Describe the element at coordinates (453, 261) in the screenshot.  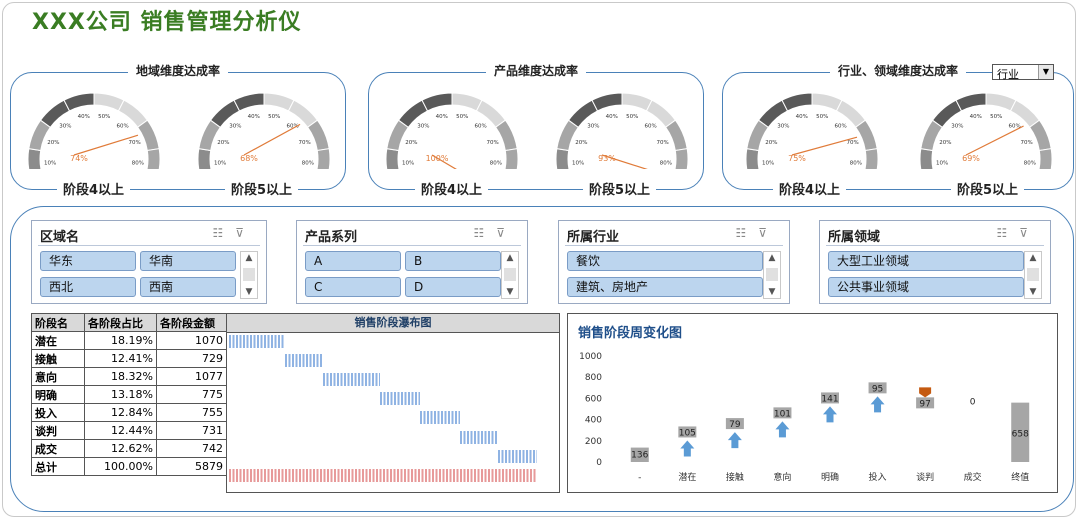
I see `slicer-item-b: B` at that location.